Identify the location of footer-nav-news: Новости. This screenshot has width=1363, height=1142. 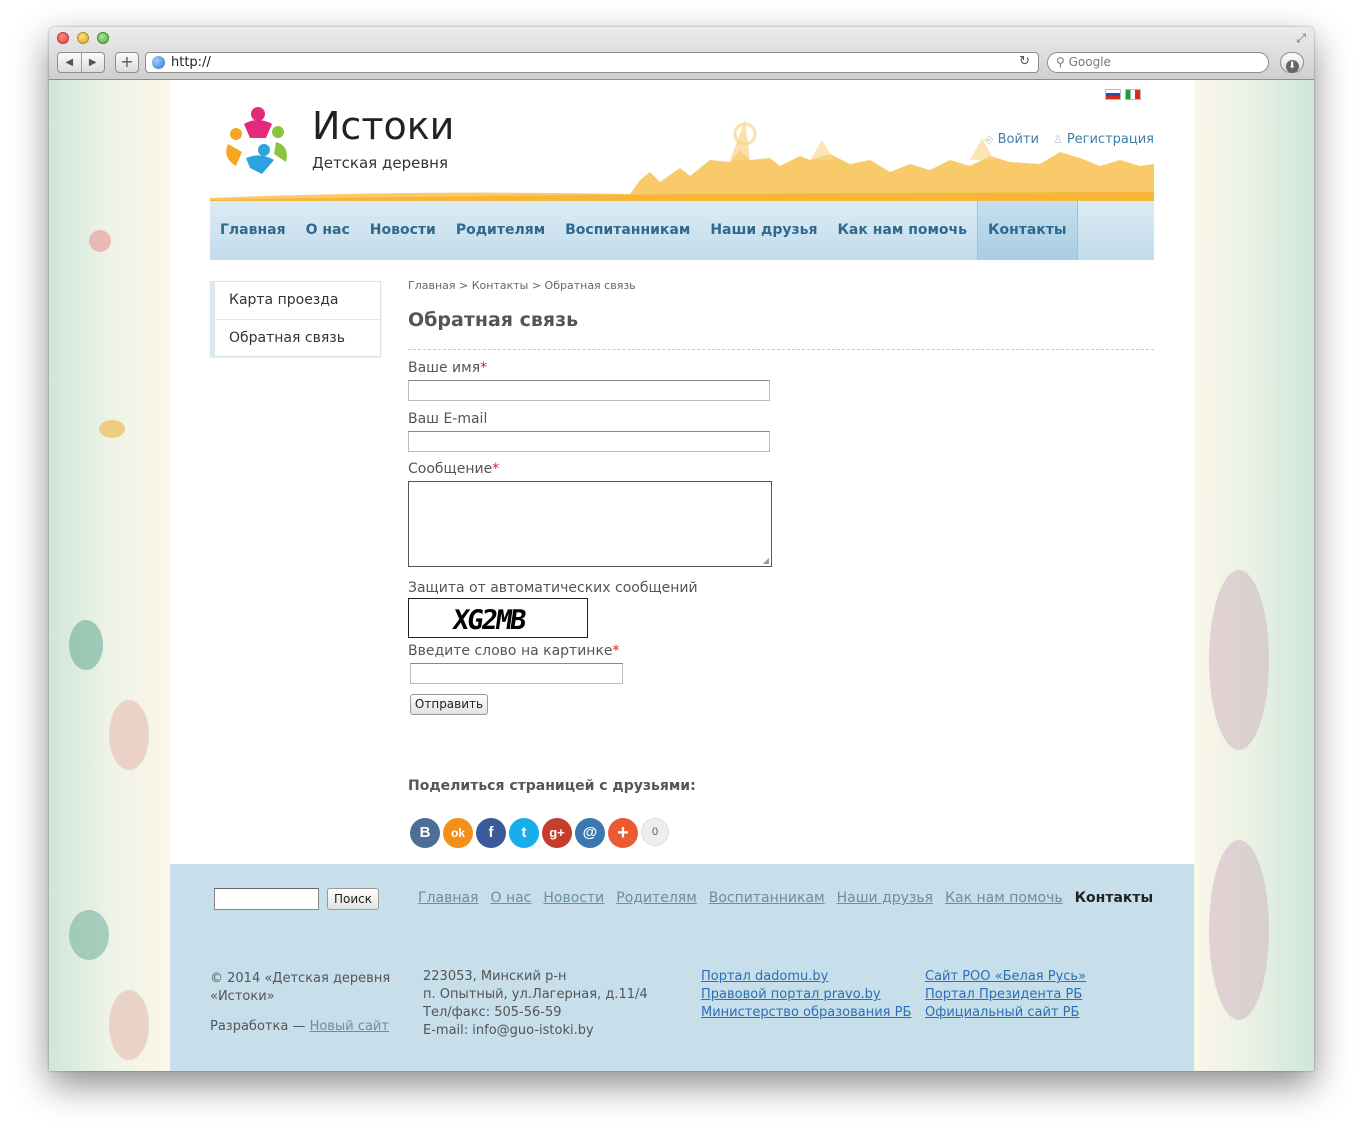
(573, 898).